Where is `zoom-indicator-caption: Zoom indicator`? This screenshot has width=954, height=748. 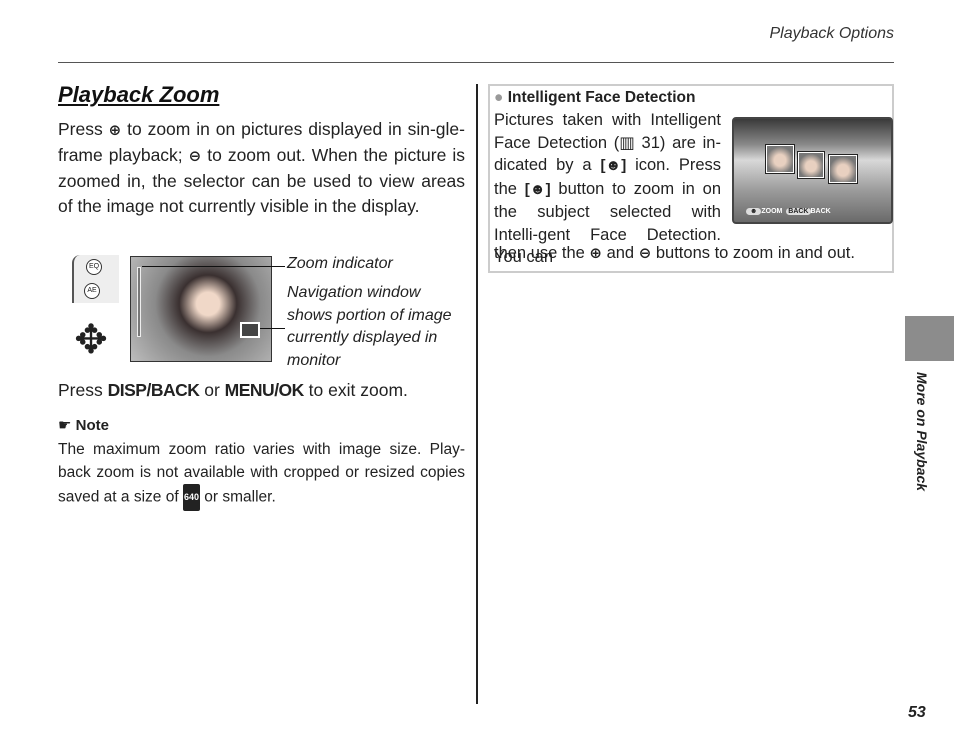 zoom-indicator-caption: Zoom indicator is located at coordinates (340, 263).